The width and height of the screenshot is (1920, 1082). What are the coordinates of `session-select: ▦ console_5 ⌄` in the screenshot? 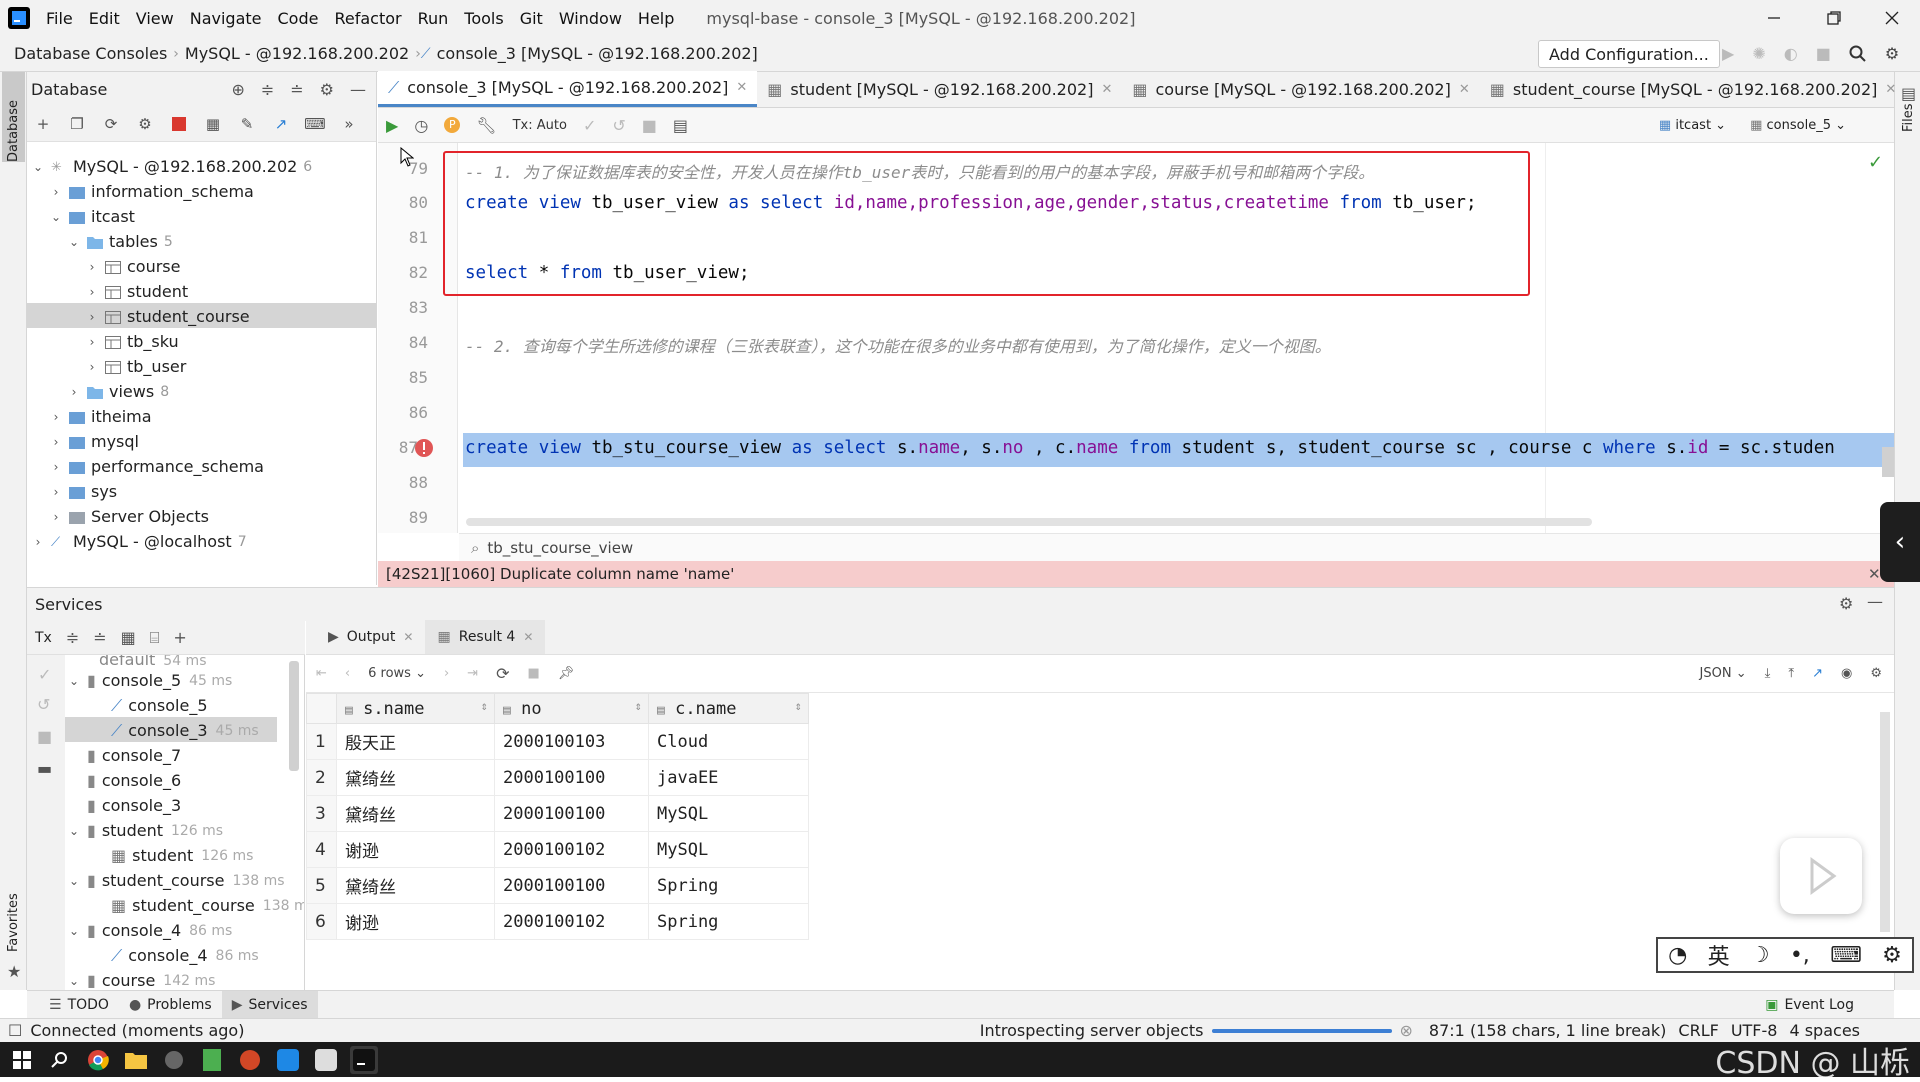 It's located at (1798, 125).